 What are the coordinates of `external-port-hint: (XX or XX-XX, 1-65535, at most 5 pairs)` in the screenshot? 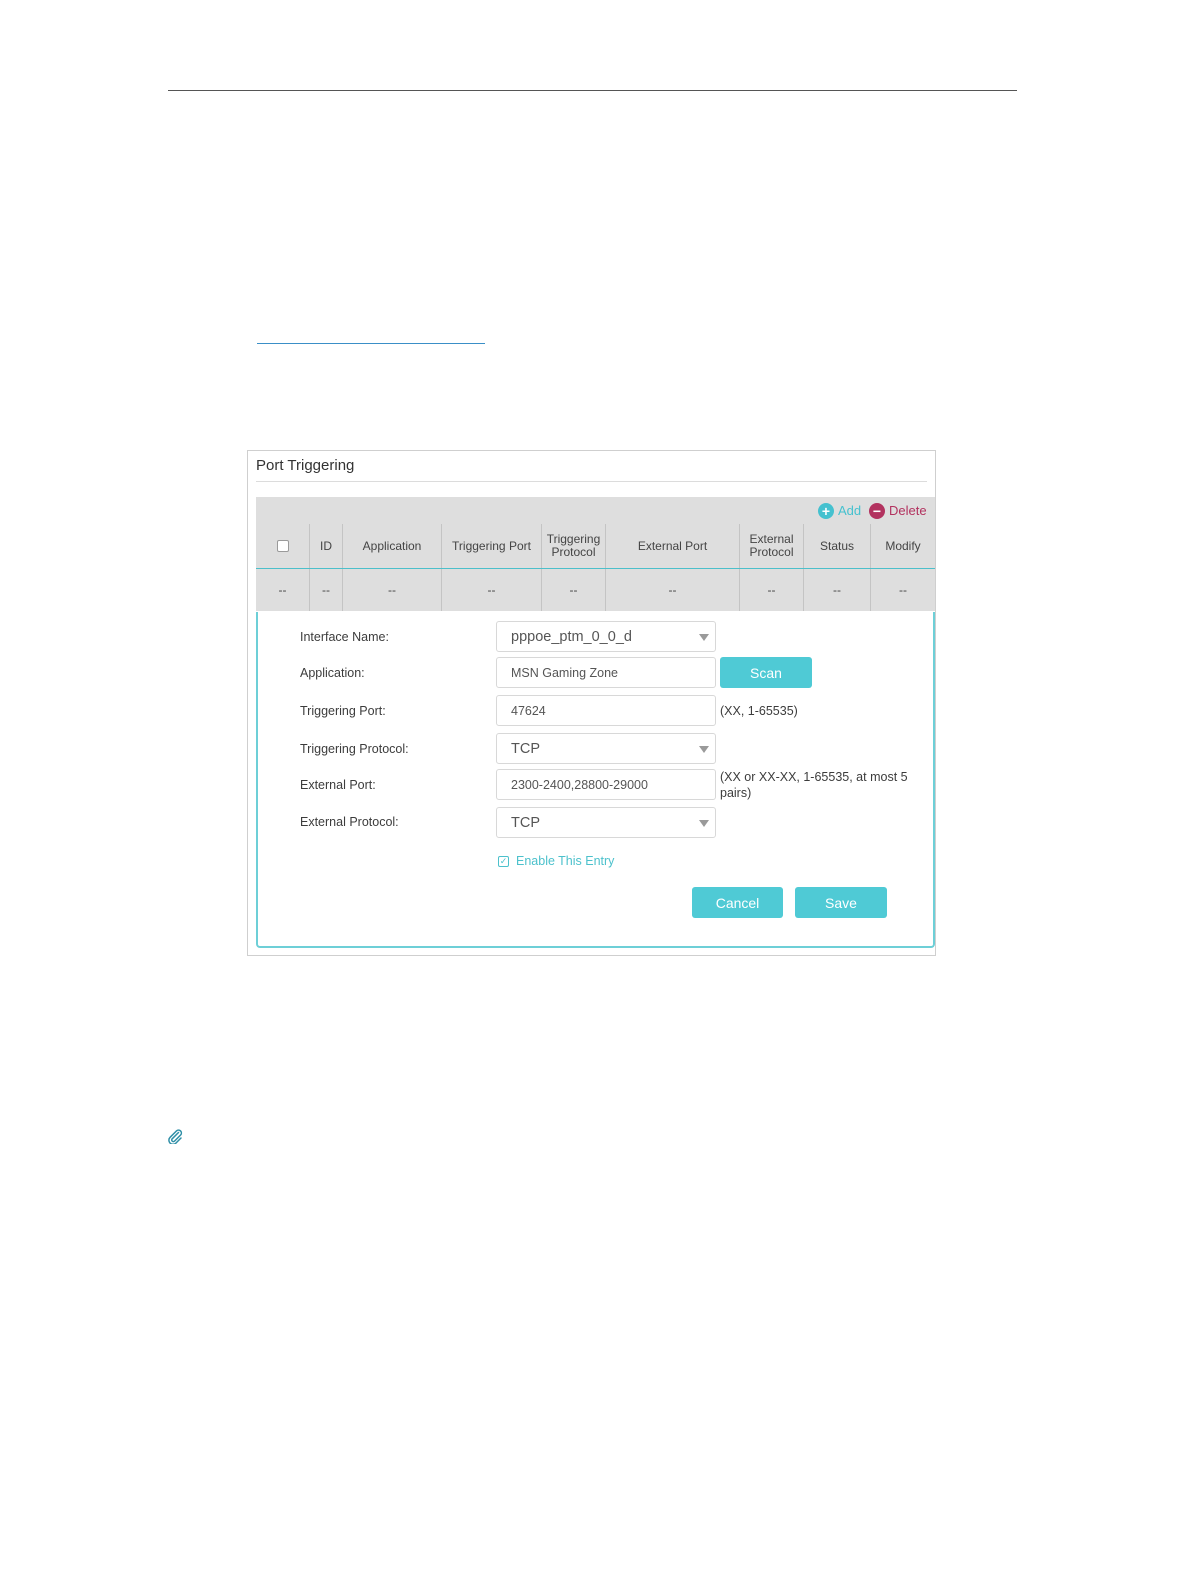 It's located at (814, 785).